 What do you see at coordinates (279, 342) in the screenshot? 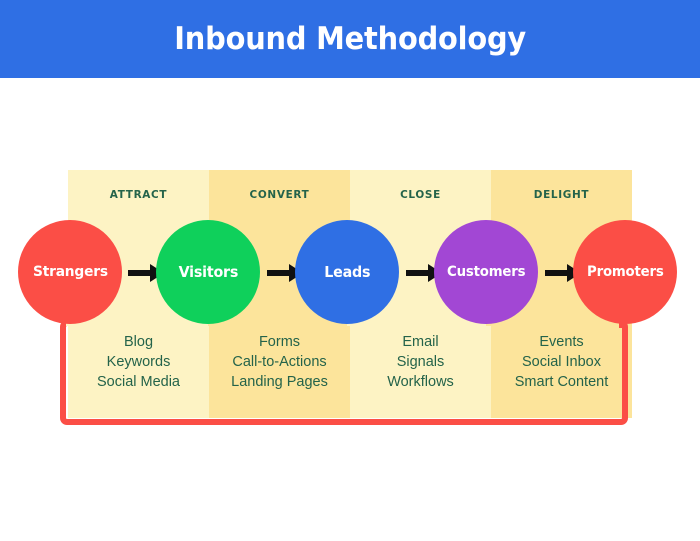
I see `stage-item: Forms` at bounding box center [279, 342].